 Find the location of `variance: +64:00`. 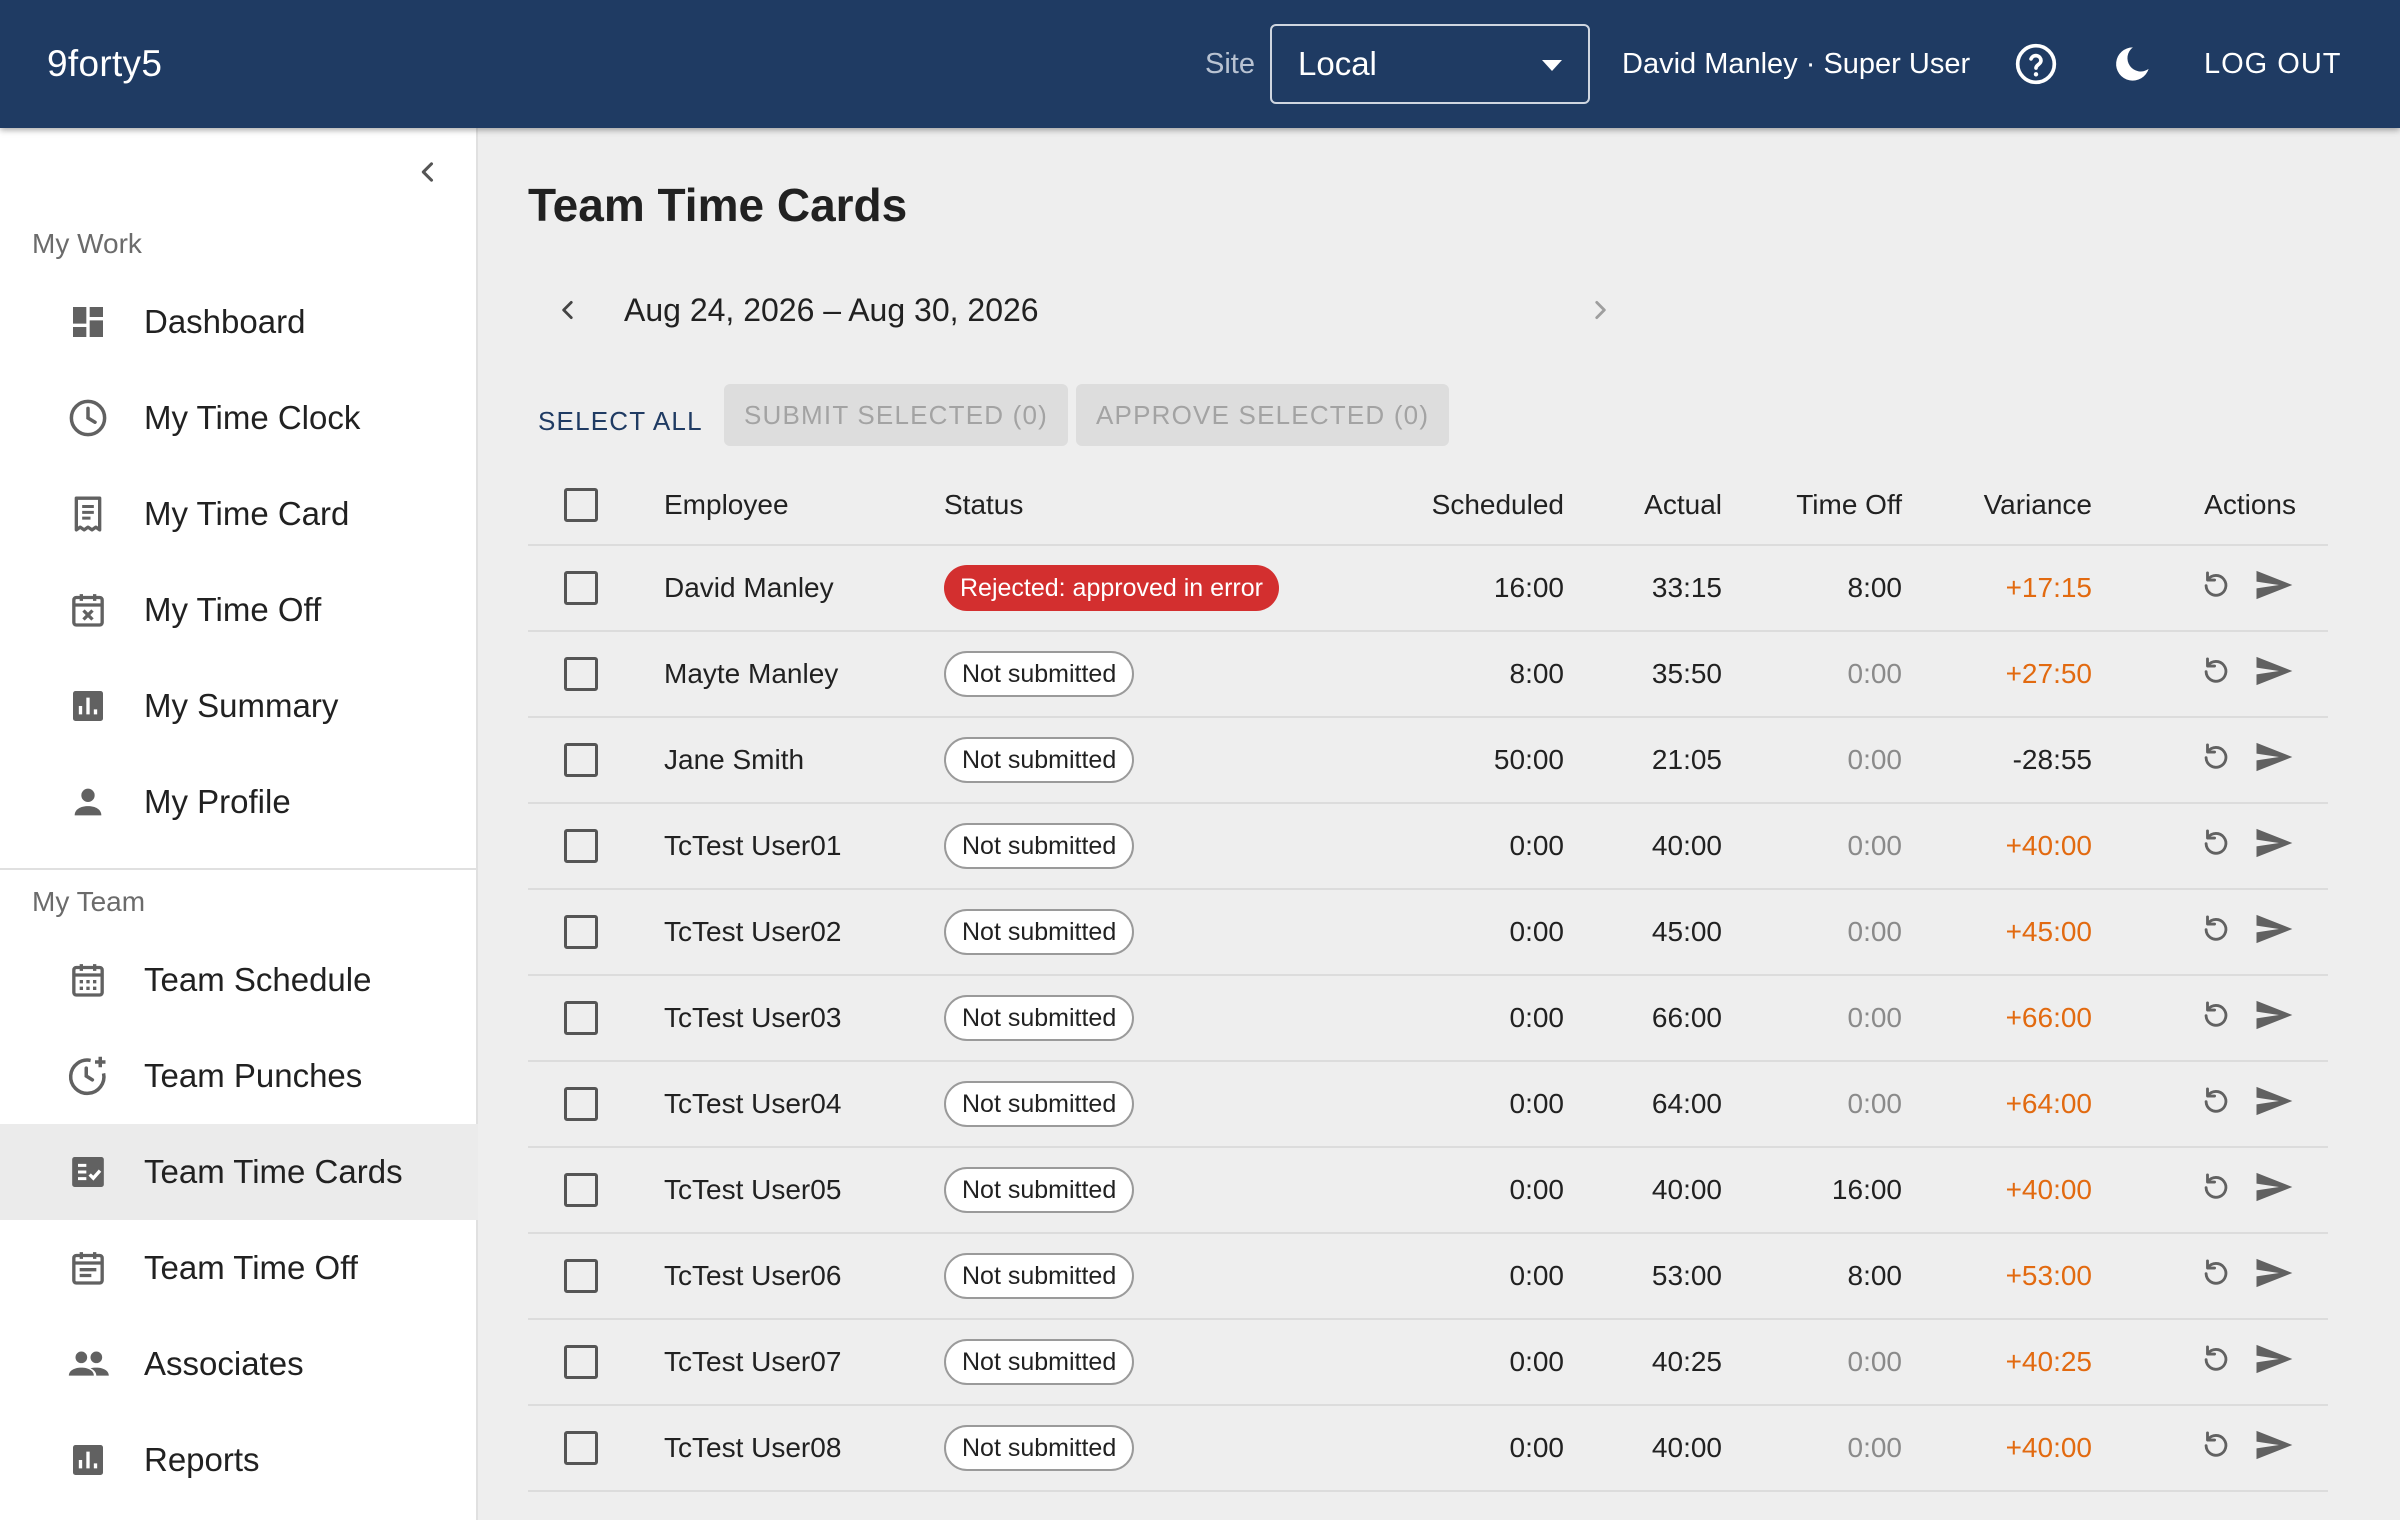

variance: +64:00 is located at coordinates (2048, 1103).